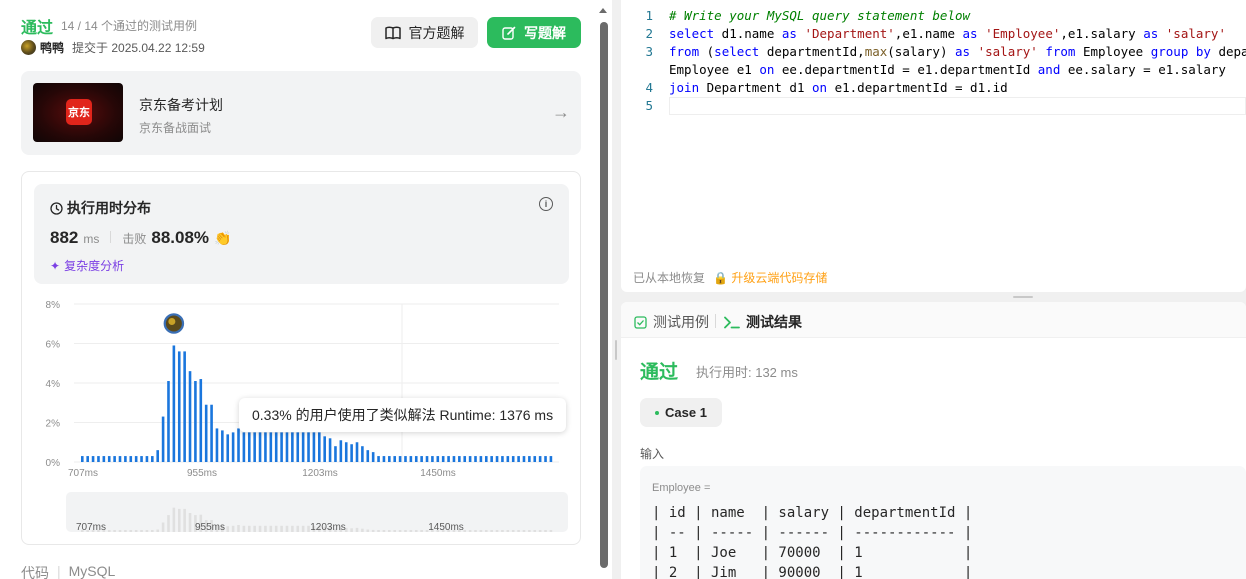 The height and width of the screenshot is (579, 1246). Describe the element at coordinates (649, 87) in the screenshot. I see `line-number: 4` at that location.